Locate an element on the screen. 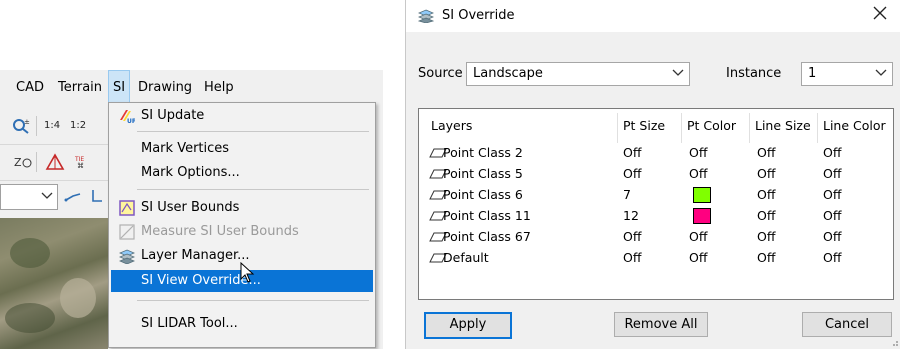 This screenshot has width=900, height=349. menu-drawing: Drawing is located at coordinates (165, 87).